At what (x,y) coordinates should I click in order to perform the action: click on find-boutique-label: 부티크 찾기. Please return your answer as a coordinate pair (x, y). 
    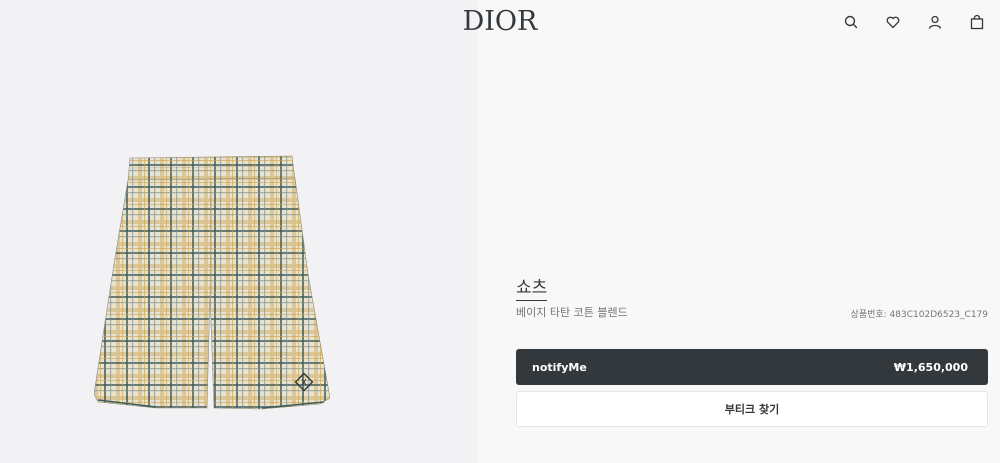
    Looking at the image, I should click on (752, 409).